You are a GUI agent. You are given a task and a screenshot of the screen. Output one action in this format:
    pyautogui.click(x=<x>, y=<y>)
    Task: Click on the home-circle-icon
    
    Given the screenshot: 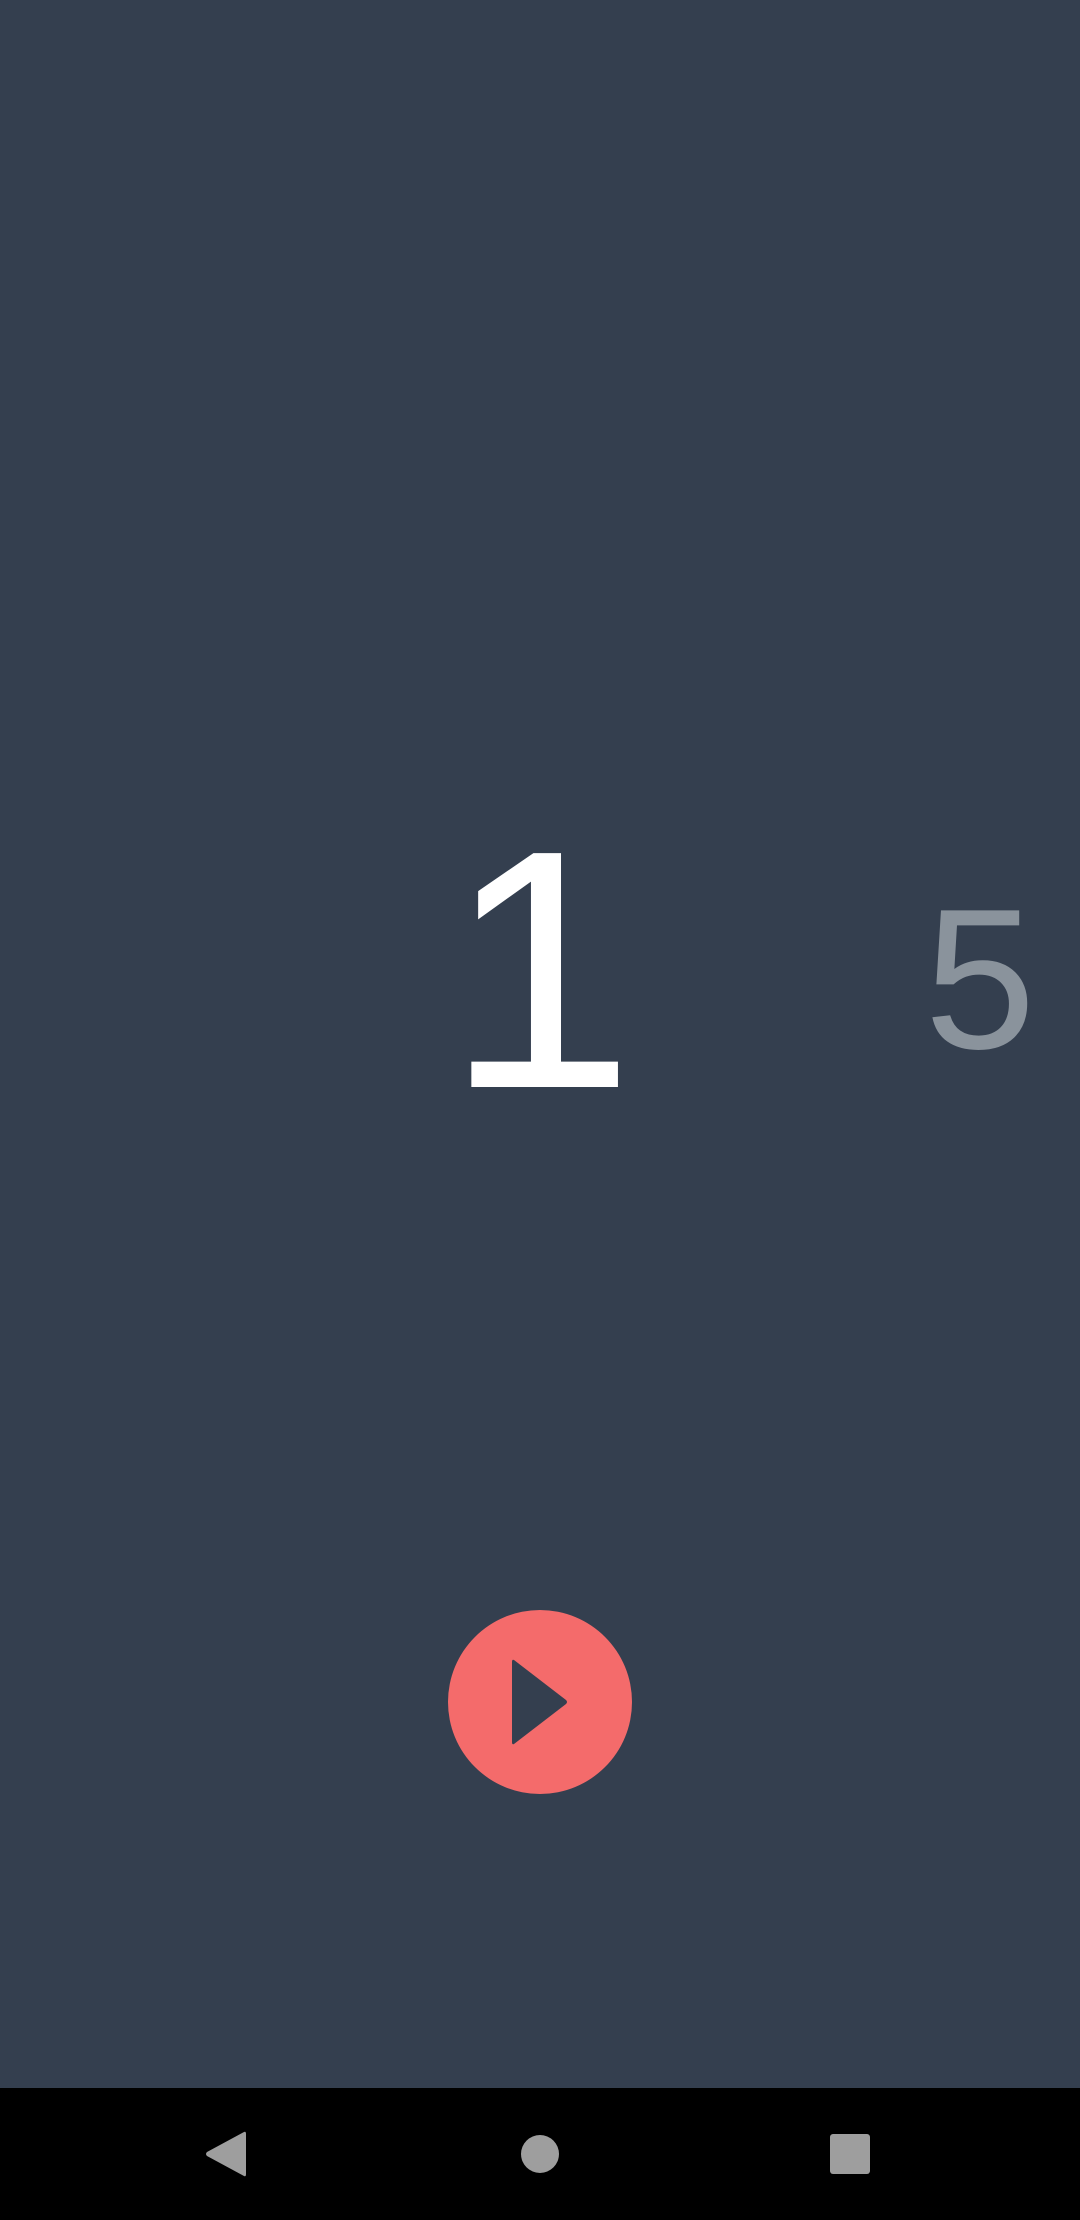 What is the action you would take?
    pyautogui.click(x=540, y=2154)
    